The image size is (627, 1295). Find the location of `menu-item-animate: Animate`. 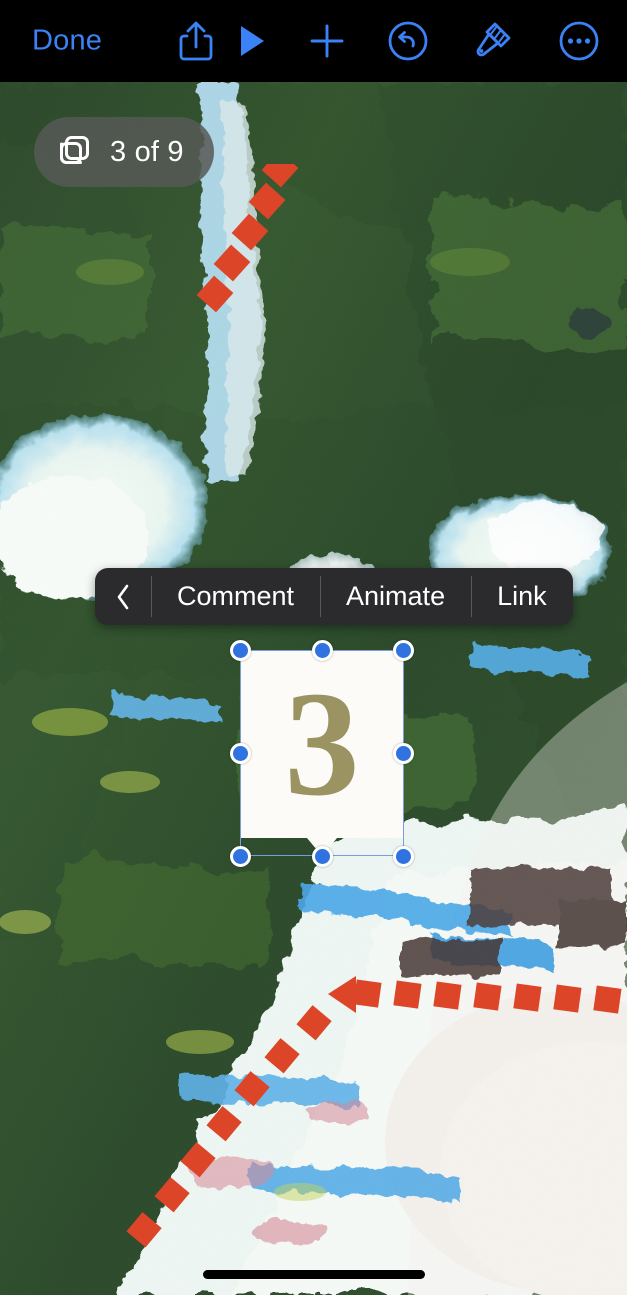

menu-item-animate: Animate is located at coordinates (395, 596).